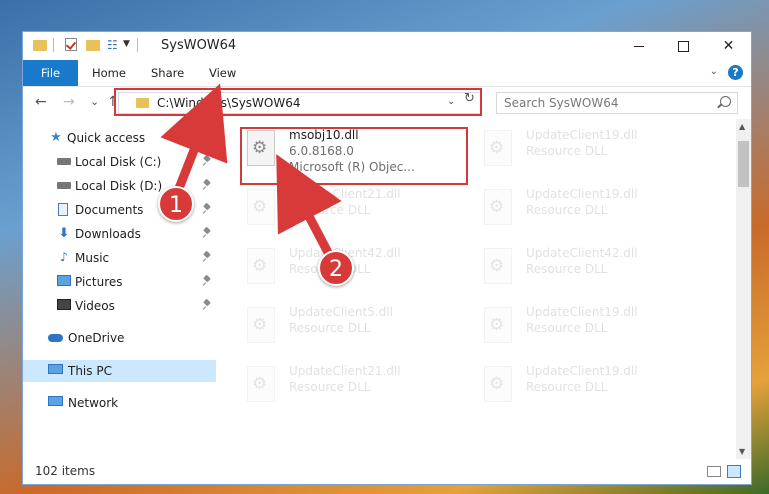 This screenshot has width=769, height=494. What do you see at coordinates (728, 46) in the screenshot?
I see `close-button: ✕` at bounding box center [728, 46].